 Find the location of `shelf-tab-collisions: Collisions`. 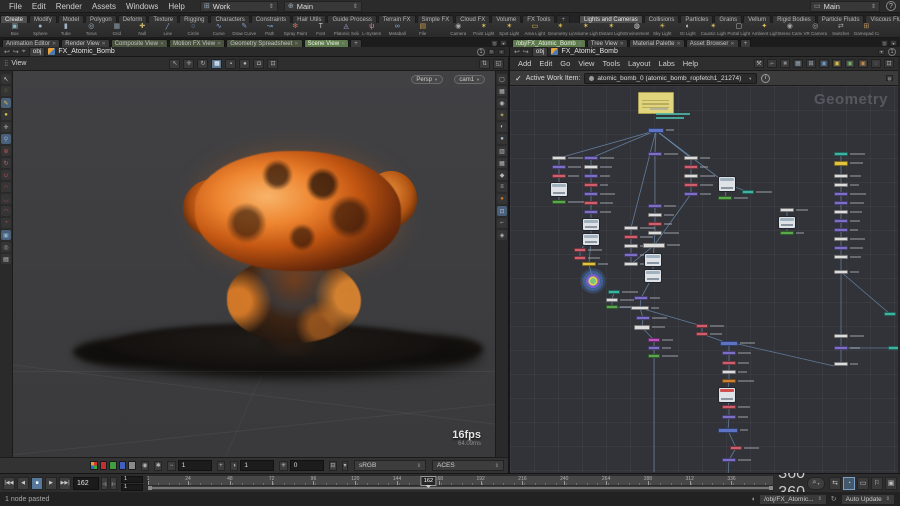

shelf-tab-collisions: Collisions is located at coordinates (661, 19).